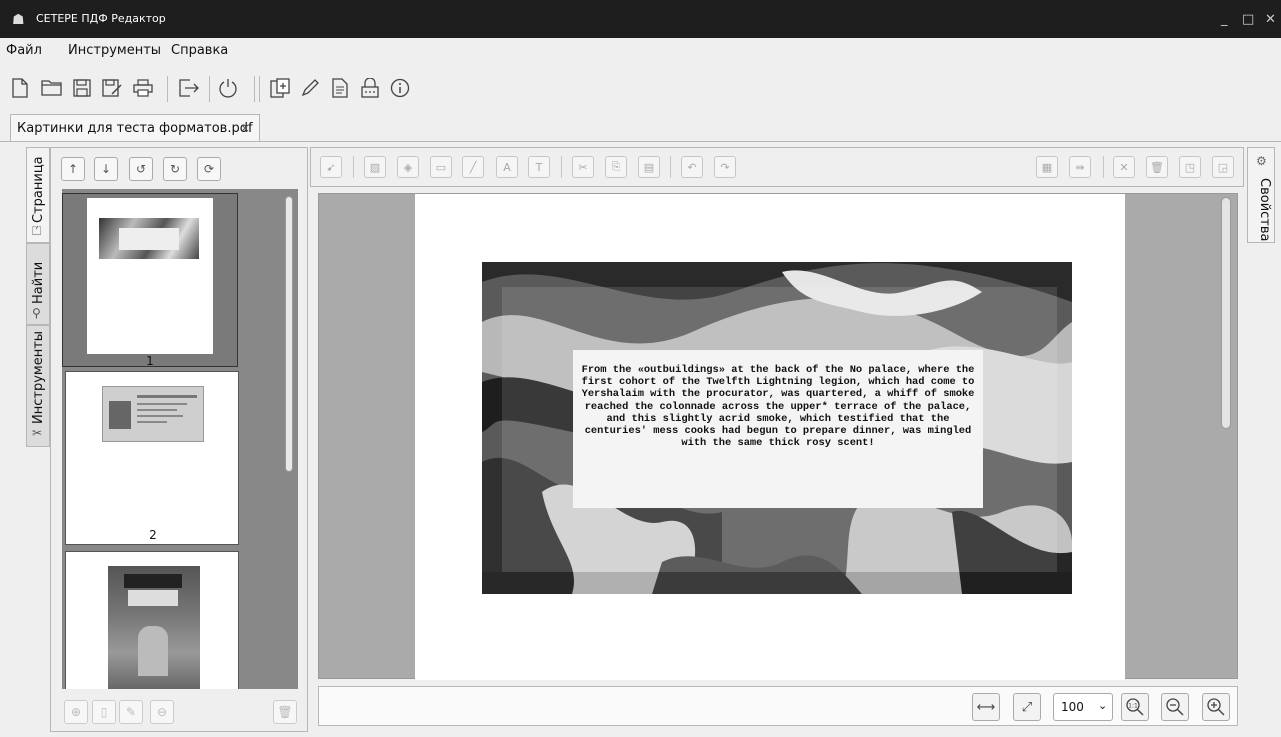  I want to click on close-tab-icon: ×, so click(245, 128).